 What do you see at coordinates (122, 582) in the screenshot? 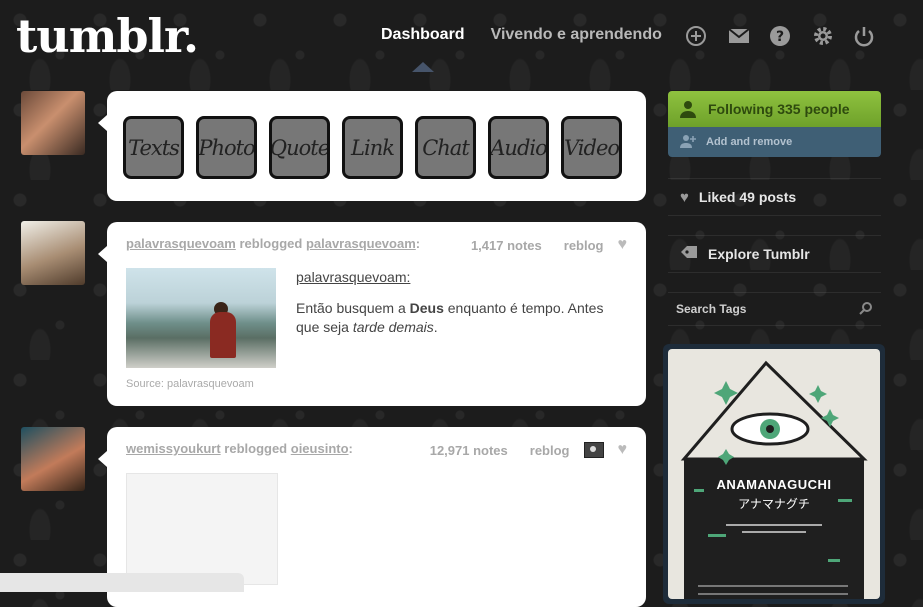
I see `horizontal-scrollbar` at bounding box center [122, 582].